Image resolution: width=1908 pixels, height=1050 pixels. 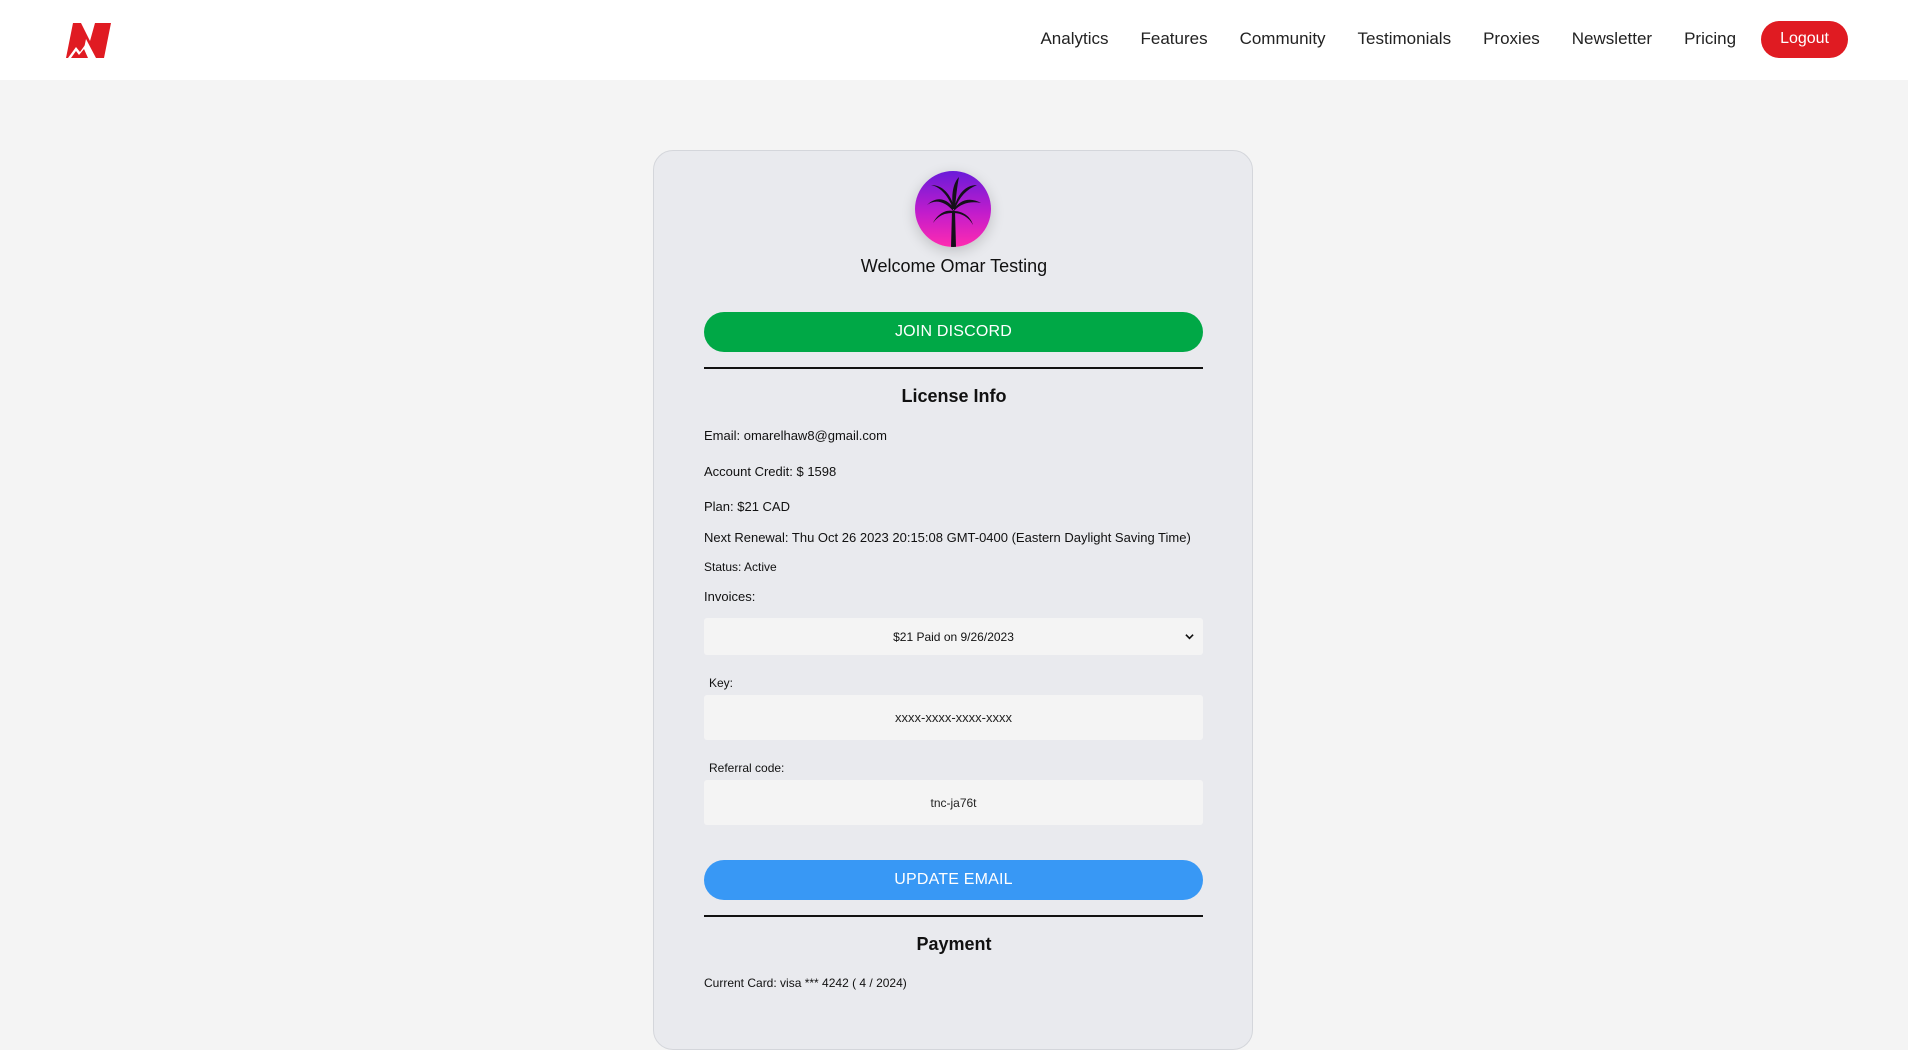 What do you see at coordinates (954, 396) in the screenshot?
I see `license-info-title: License Info` at bounding box center [954, 396].